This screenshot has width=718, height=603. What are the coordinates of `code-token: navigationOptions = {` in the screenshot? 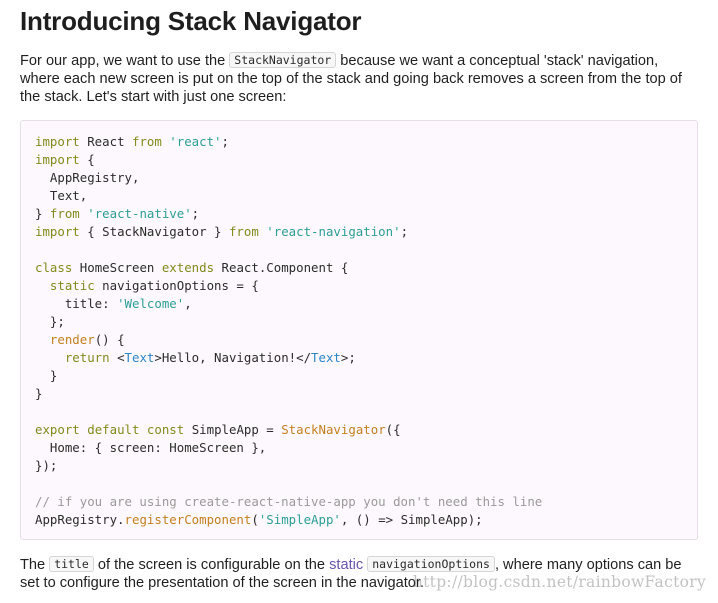 It's located at (176, 285).